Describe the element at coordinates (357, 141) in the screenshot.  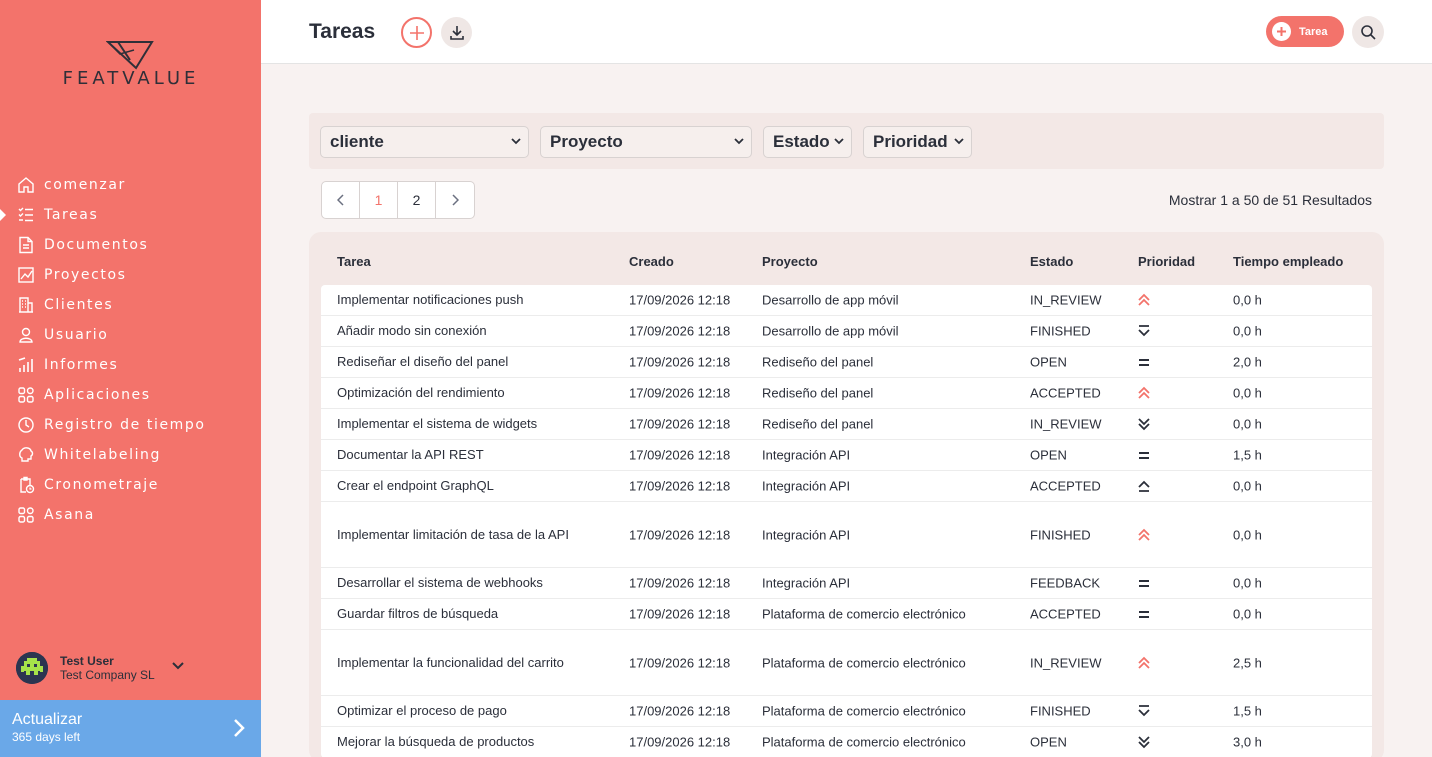
I see `client-filter-value: cliente` at that location.